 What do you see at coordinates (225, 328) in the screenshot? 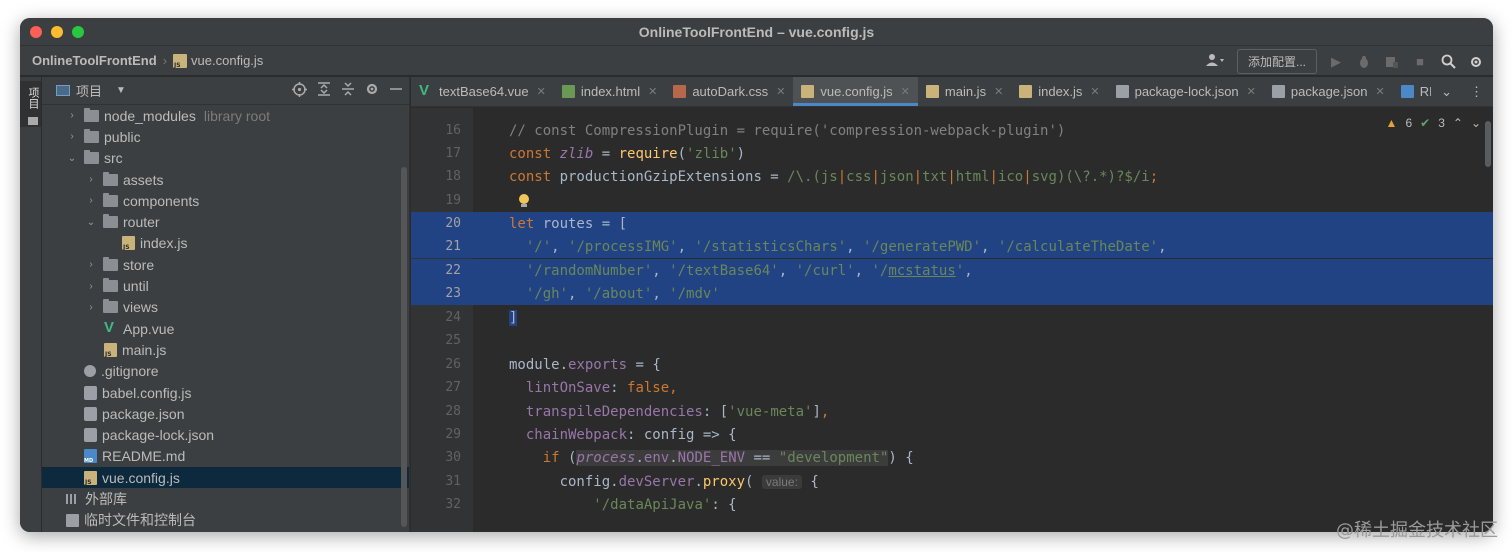
I see `tree-item-app-vue: V App.vue` at bounding box center [225, 328].